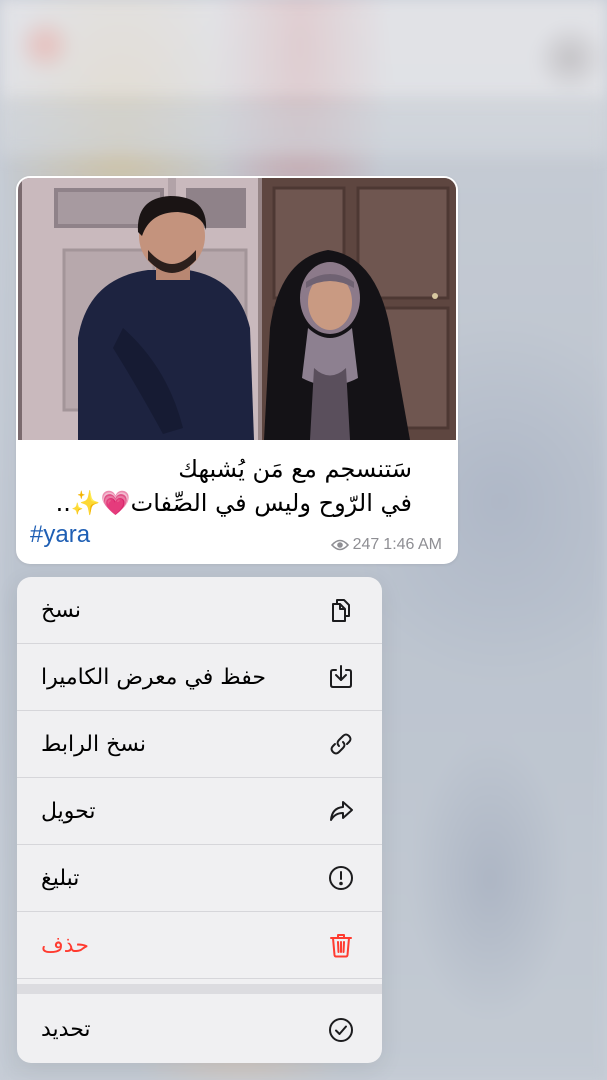 The height and width of the screenshot is (1080, 607). What do you see at coordinates (61, 610) in the screenshot?
I see `menu-item-label: نسخ` at bounding box center [61, 610].